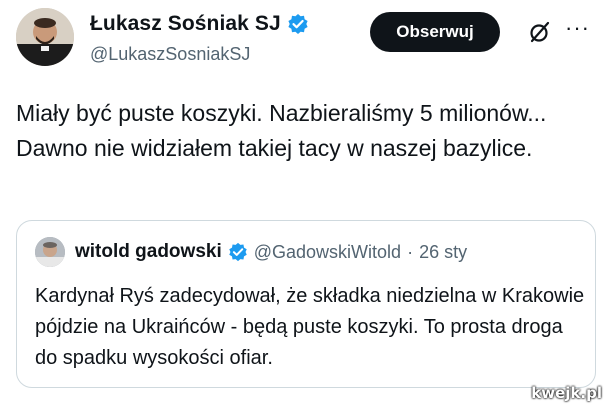 This screenshot has height=406, width=610. I want to click on author-handle: @LukaszSosniakSJ, so click(170, 54).